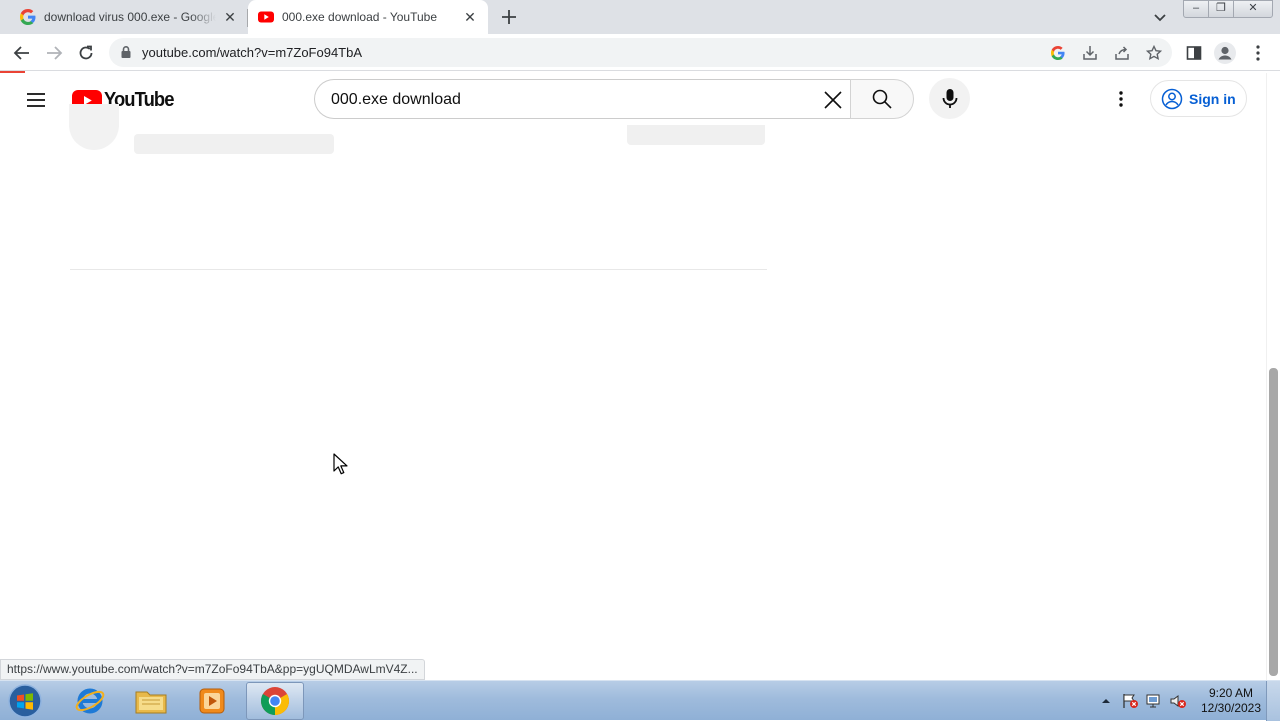 The width and height of the screenshot is (1280, 721). What do you see at coordinates (1154, 53) in the screenshot?
I see `bookmark-star-icon` at bounding box center [1154, 53].